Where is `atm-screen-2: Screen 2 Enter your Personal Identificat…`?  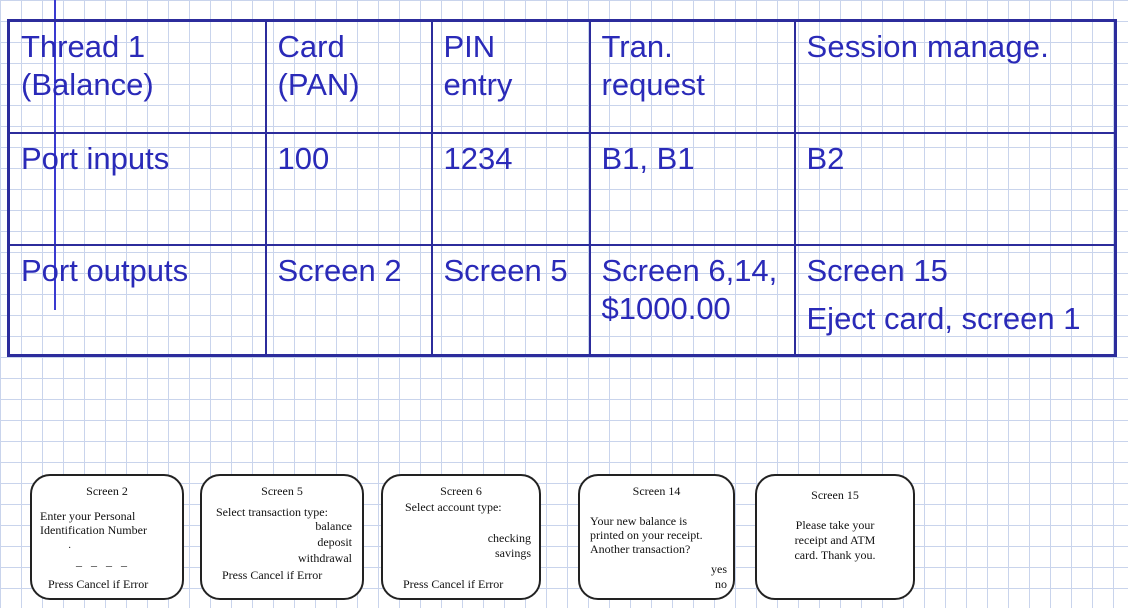
atm-screen-2: Screen 2 Enter your Personal Identificat… is located at coordinates (107, 537).